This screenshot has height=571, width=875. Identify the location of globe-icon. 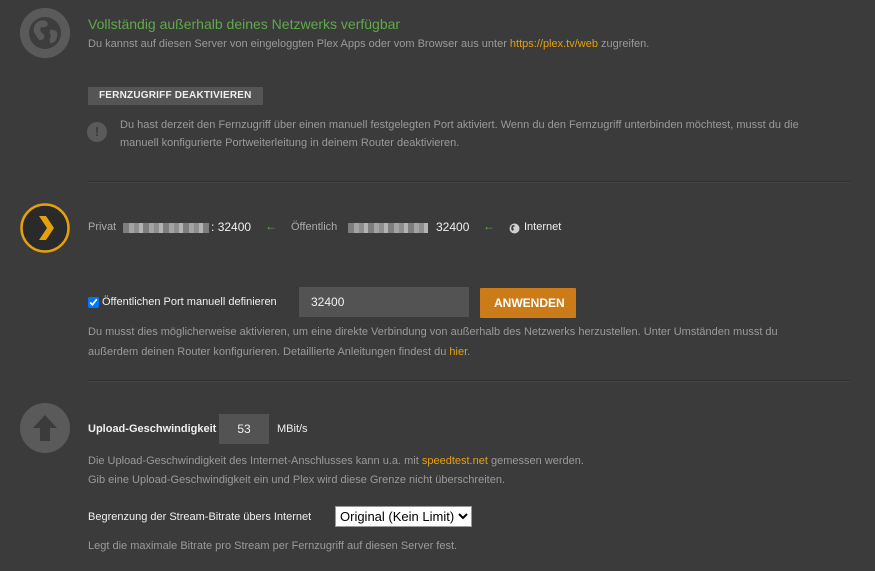
(45, 33).